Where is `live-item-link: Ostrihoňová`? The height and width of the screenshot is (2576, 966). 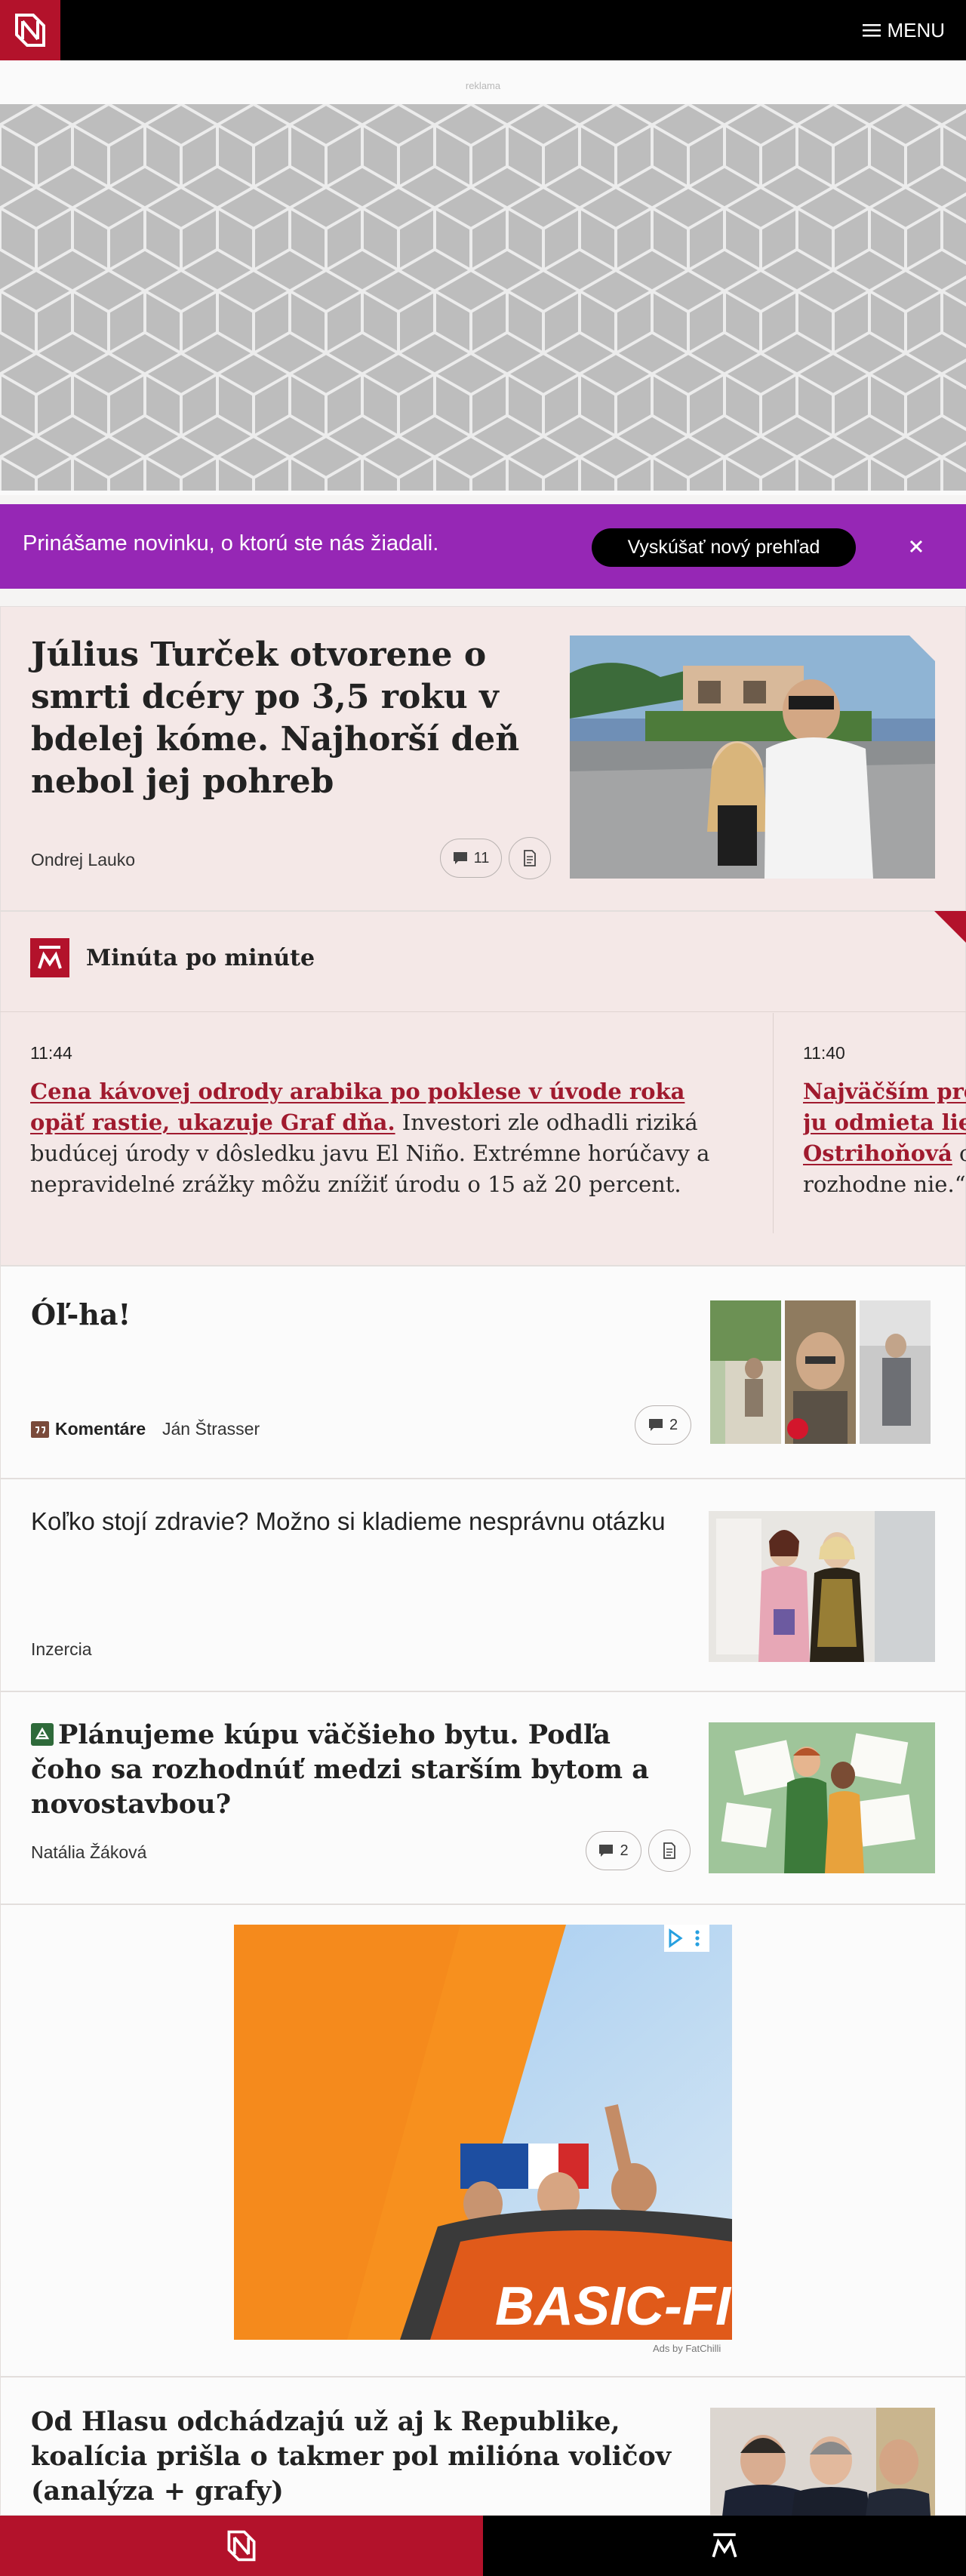 live-item-link: Ostrihoňová is located at coordinates (877, 1153).